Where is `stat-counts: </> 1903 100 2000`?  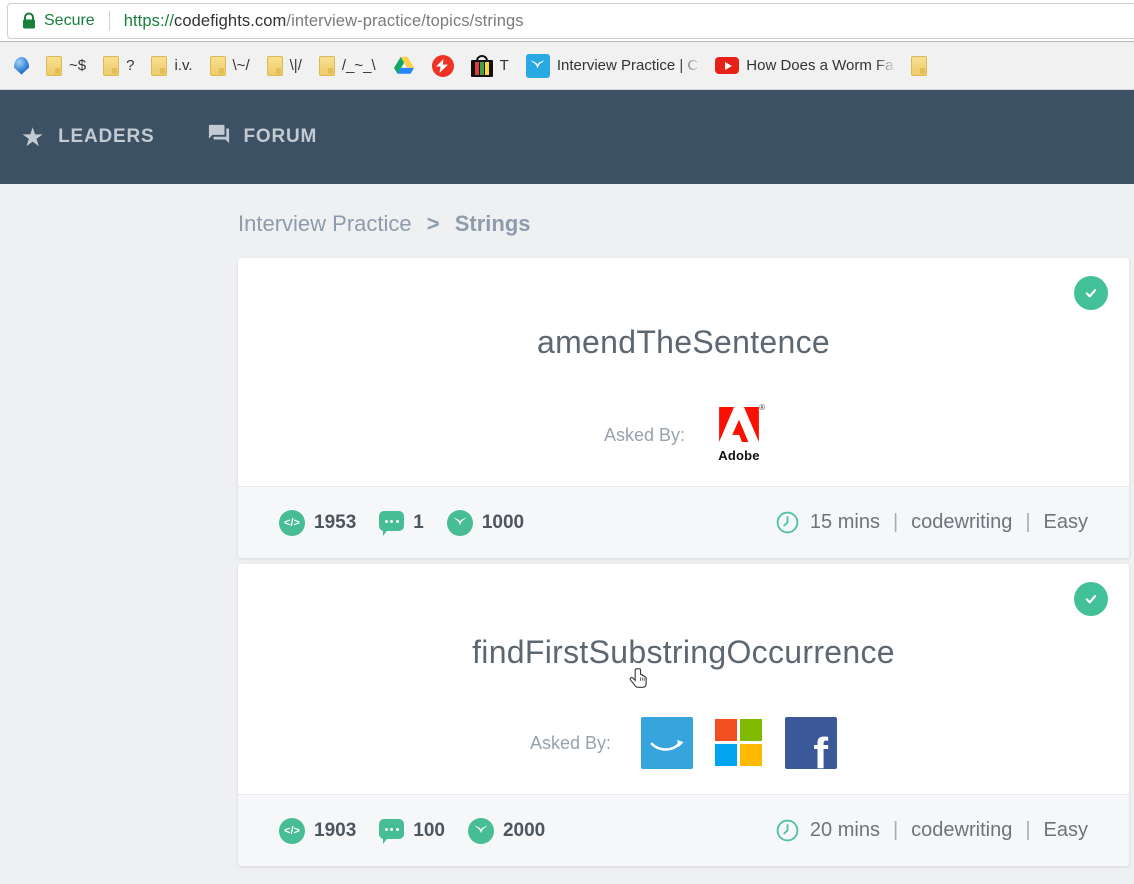
stat-counts: </> 1903 100 2000 is located at coordinates (412, 830).